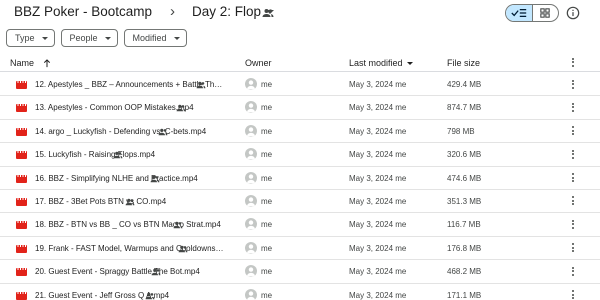 The width and height of the screenshot is (600, 300). I want to click on check-list-icon, so click(518, 13).